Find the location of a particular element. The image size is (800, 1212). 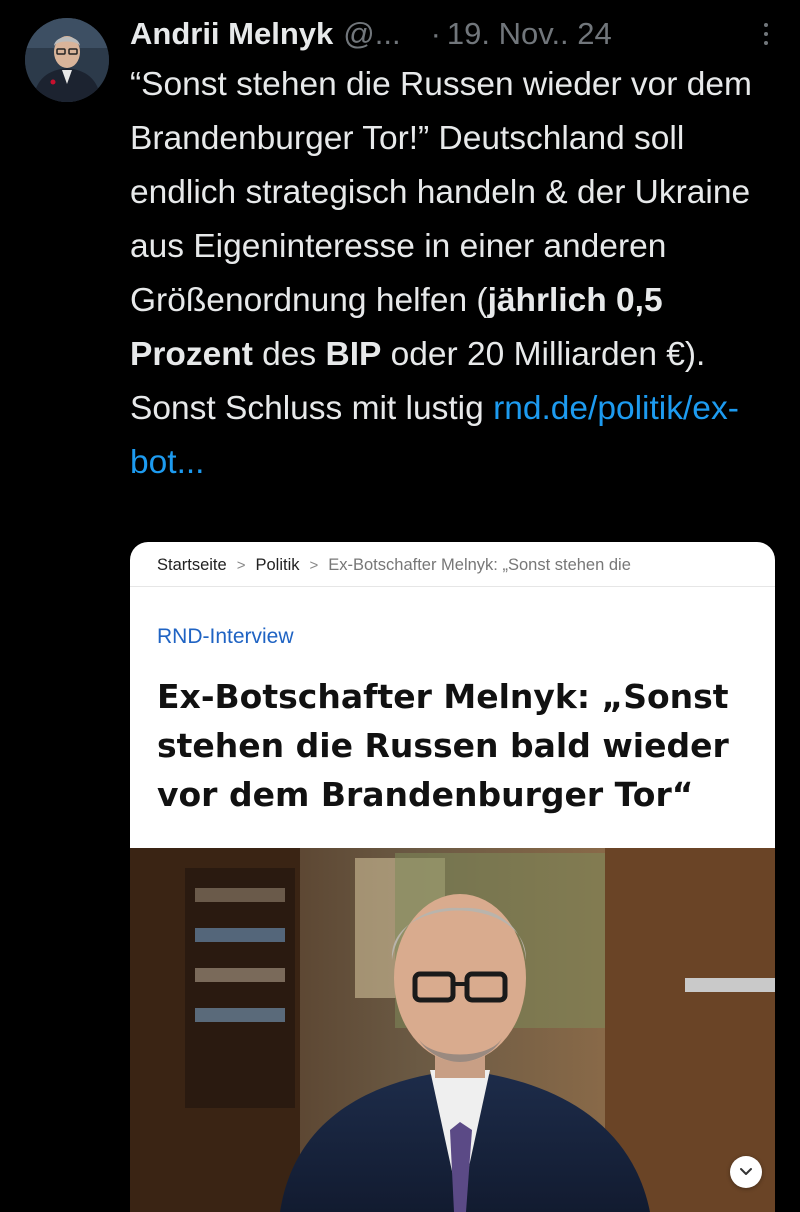

avatar-photo is located at coordinates (67, 60).